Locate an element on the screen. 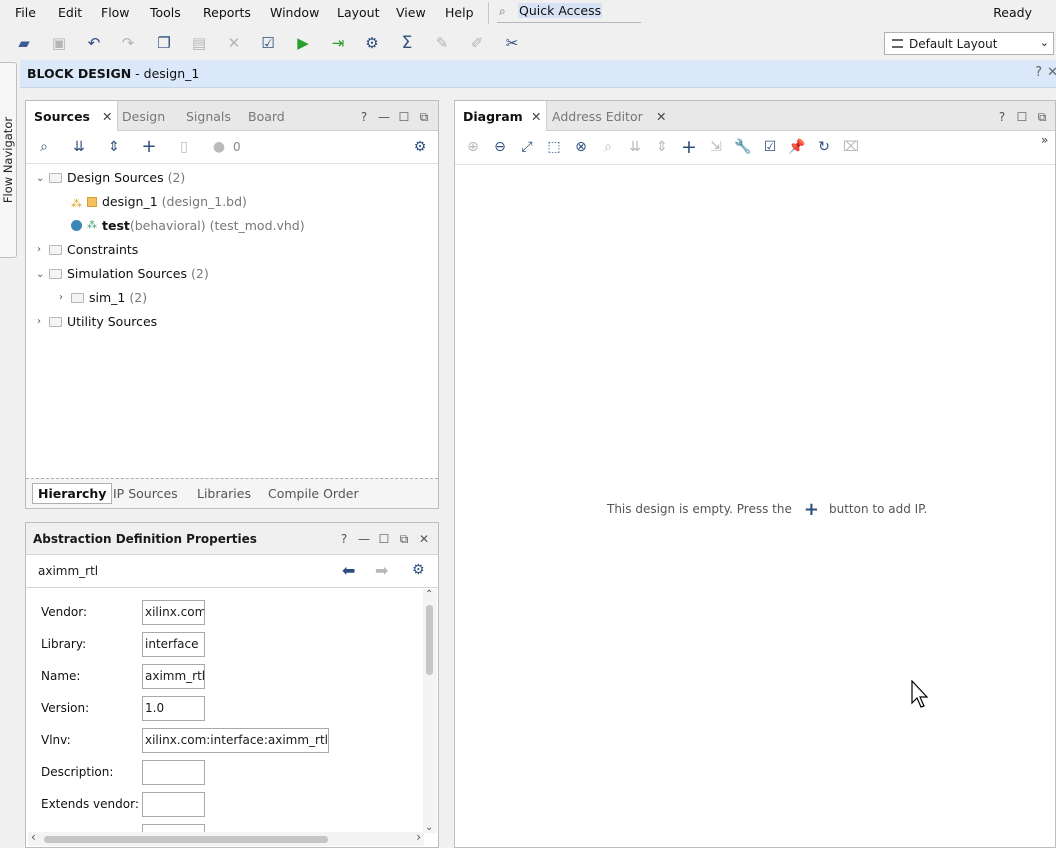 Image resolution: width=1056 pixels, height=848 pixels. make-external-icon: ⇲ is located at coordinates (716, 147).